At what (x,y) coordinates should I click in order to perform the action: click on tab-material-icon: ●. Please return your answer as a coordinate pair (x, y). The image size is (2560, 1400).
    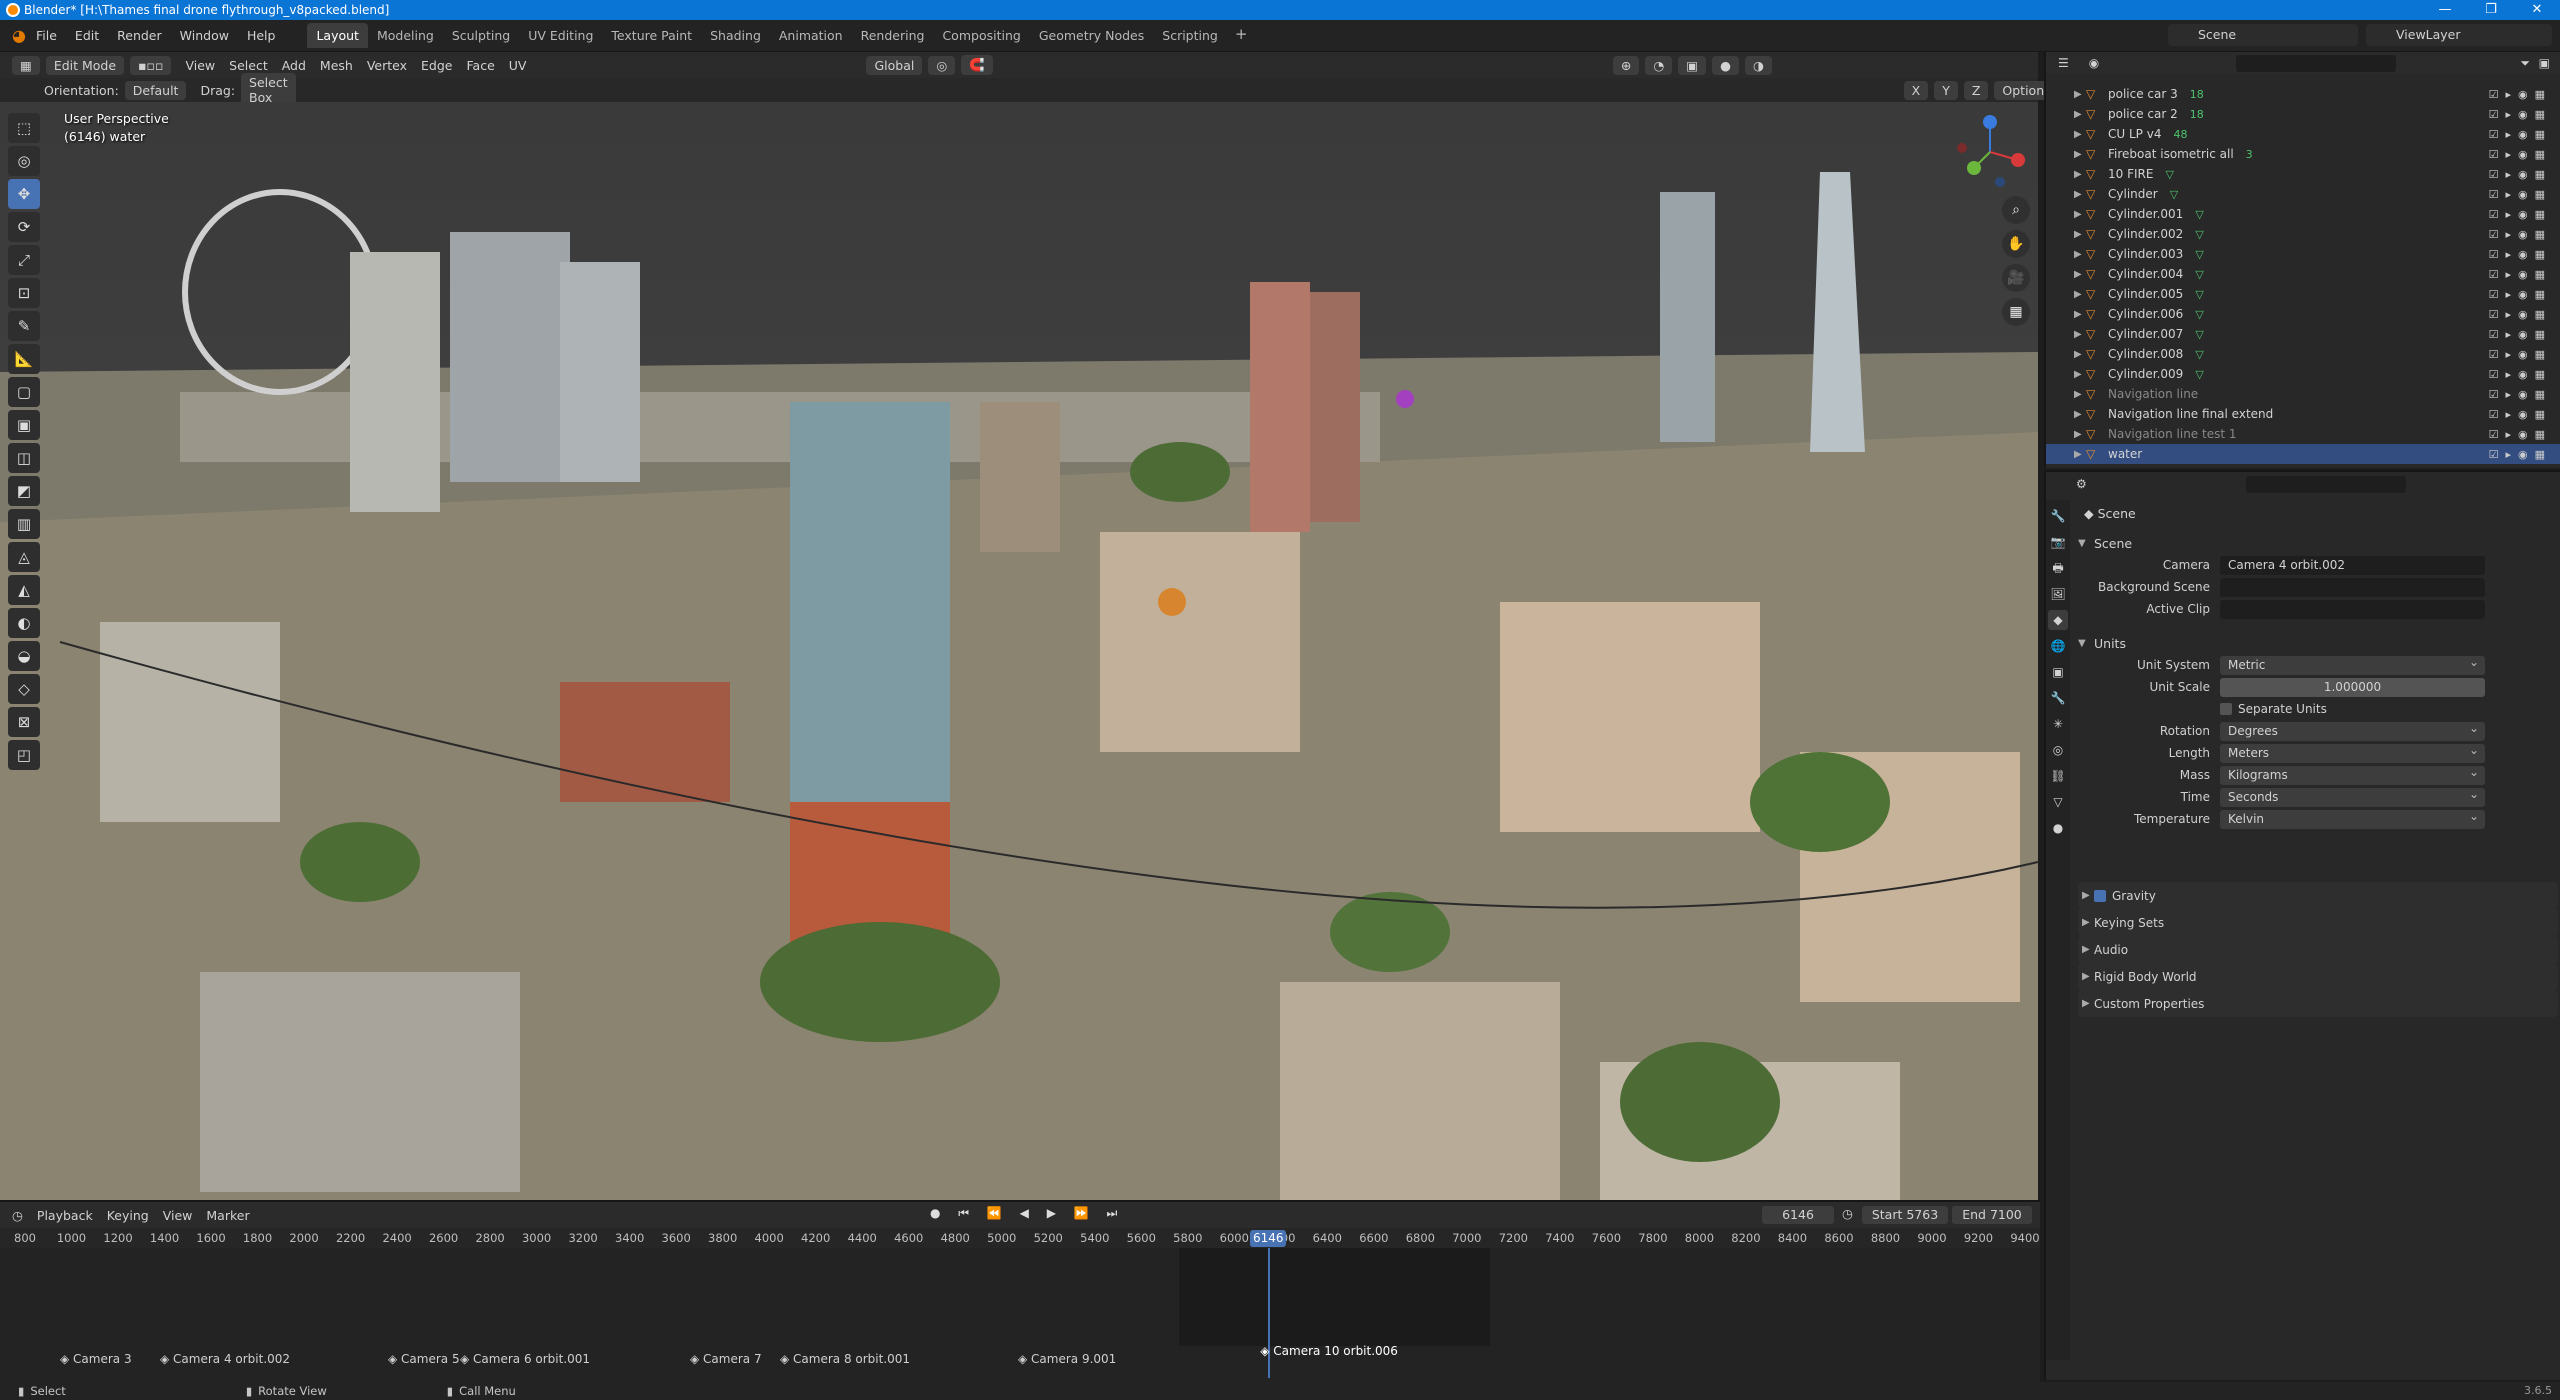
    Looking at the image, I should click on (2058, 828).